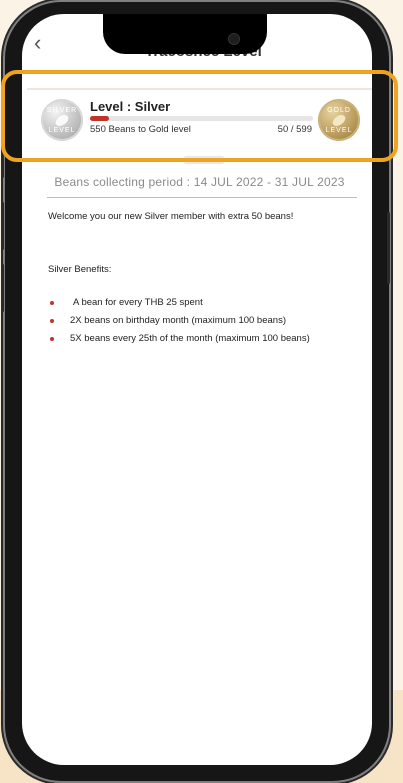 This screenshot has height=783, width=403. What do you see at coordinates (388, 248) in the screenshot?
I see `power-button` at bounding box center [388, 248].